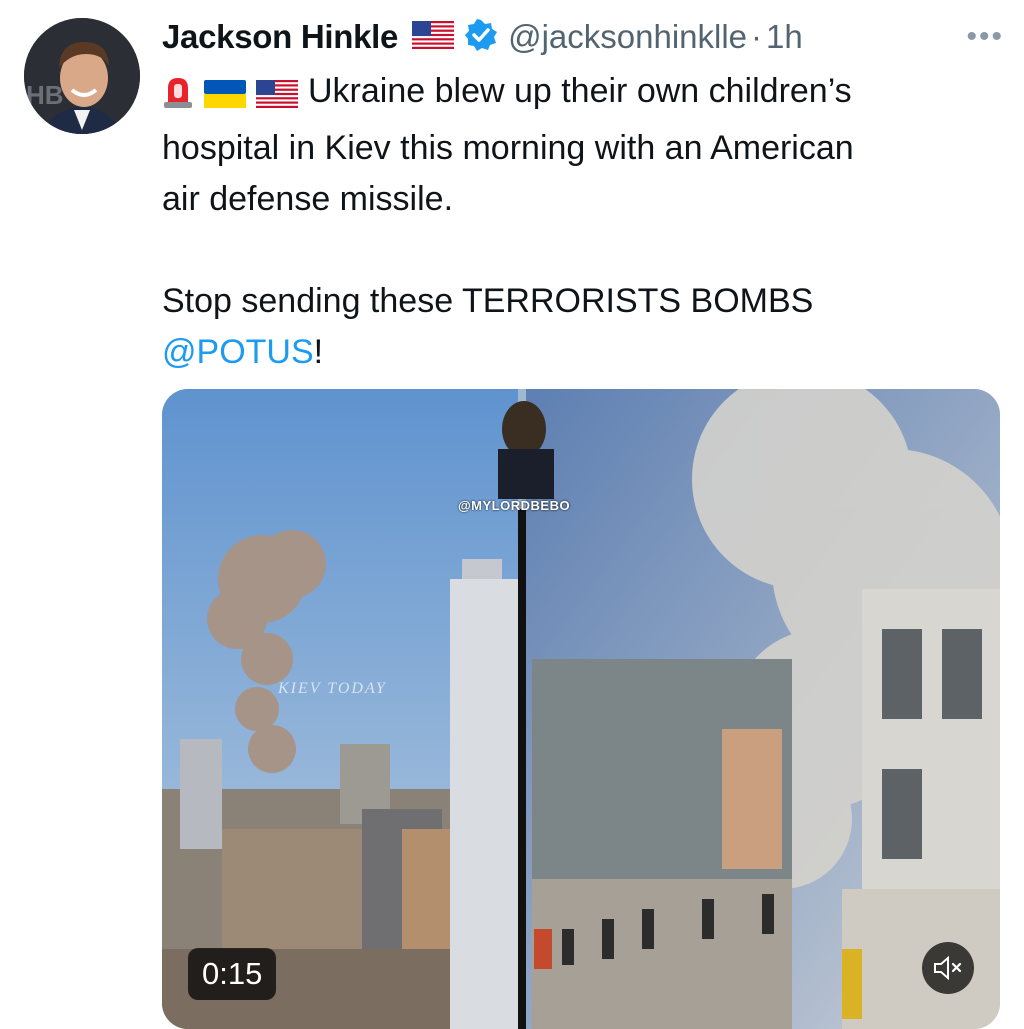 The width and height of the screenshot is (1024, 1029). I want to click on tweet-line-1: Ukraine blew up their own children’s, so click(582, 94).